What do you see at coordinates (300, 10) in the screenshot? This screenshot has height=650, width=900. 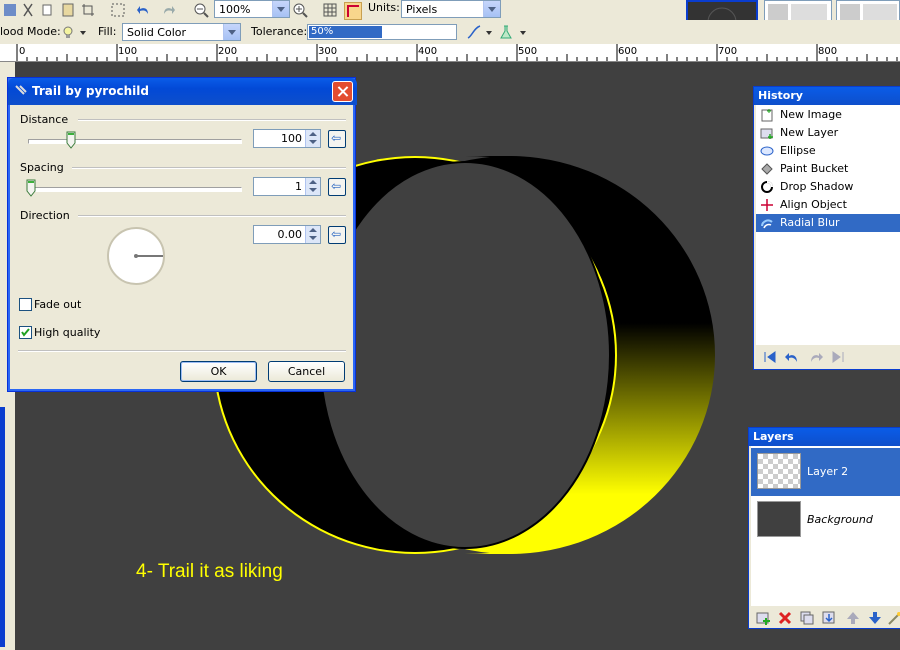 I see `zoom-in-icon` at bounding box center [300, 10].